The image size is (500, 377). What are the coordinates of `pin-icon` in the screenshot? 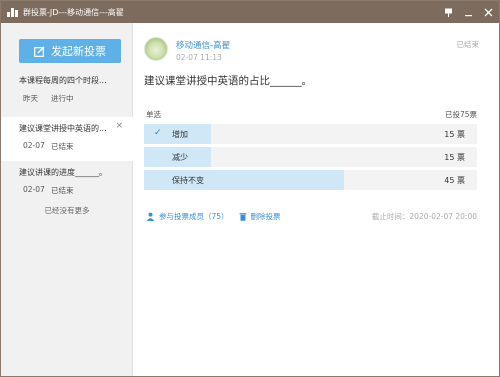 It's located at (448, 12).